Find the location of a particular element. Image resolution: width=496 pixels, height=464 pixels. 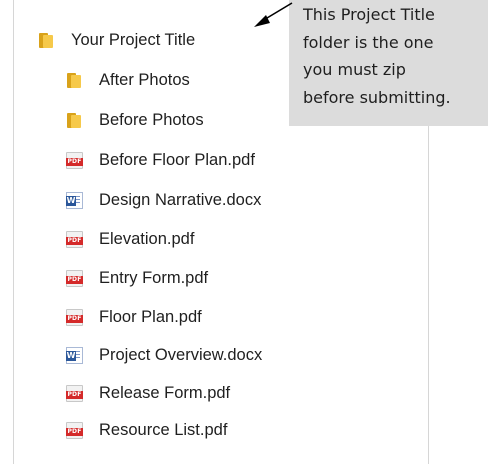

file-row-release-form: PDF Release Form.pdf is located at coordinates (148, 393).